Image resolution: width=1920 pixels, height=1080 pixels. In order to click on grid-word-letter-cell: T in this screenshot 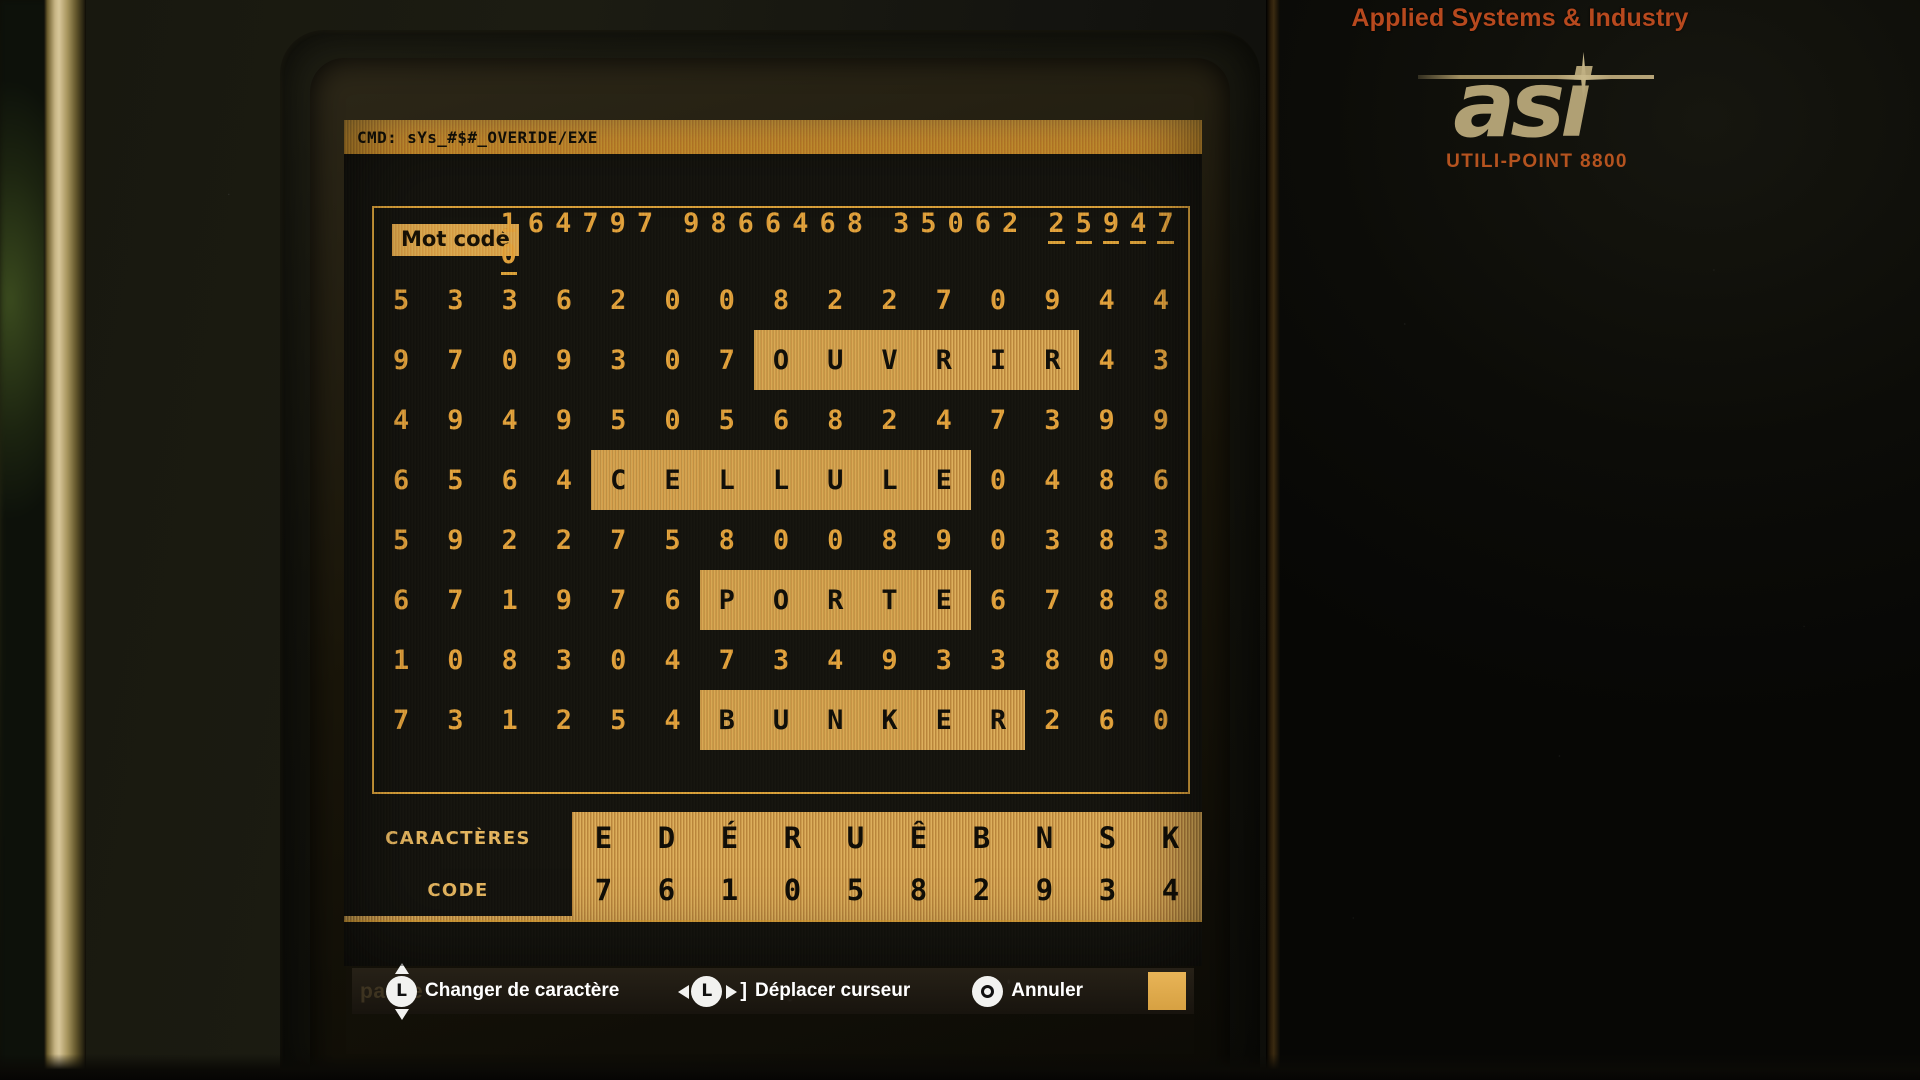, I will do `click(889, 600)`.